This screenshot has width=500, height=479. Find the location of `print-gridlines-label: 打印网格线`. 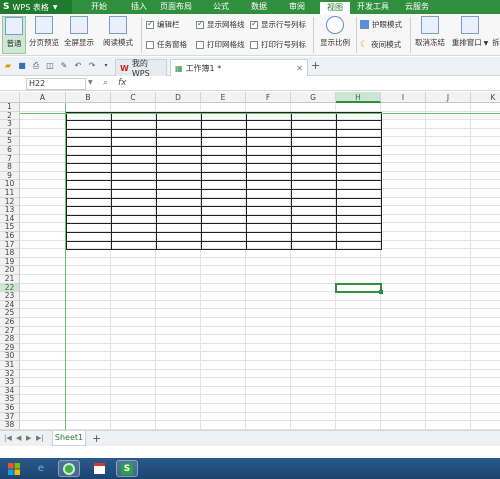

print-gridlines-label: 打印网格线 is located at coordinates (226, 44).